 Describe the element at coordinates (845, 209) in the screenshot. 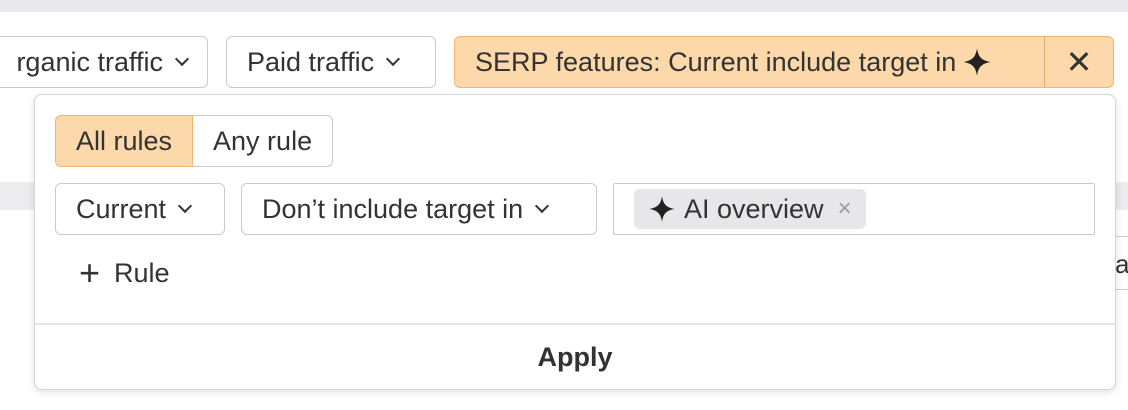

I see `tag-remove-icon: ×` at that location.